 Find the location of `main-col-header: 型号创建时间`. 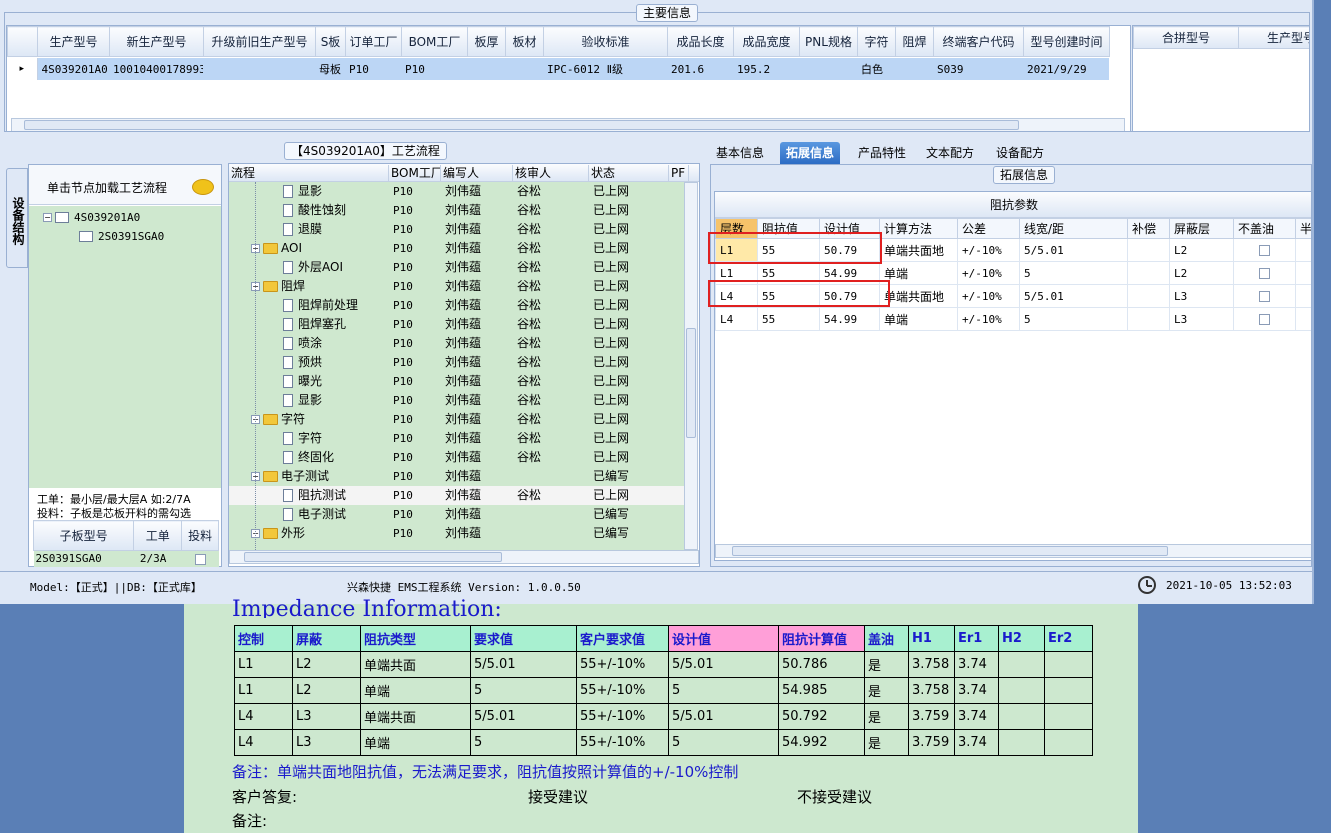

main-col-header: 型号创建时间 is located at coordinates (1066, 41).